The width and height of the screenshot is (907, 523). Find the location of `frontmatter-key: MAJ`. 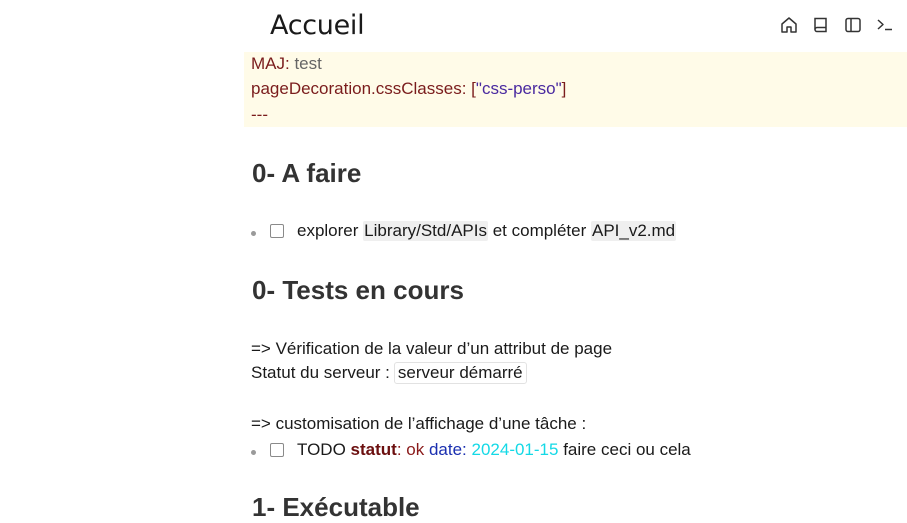

frontmatter-key: MAJ is located at coordinates (268, 63).